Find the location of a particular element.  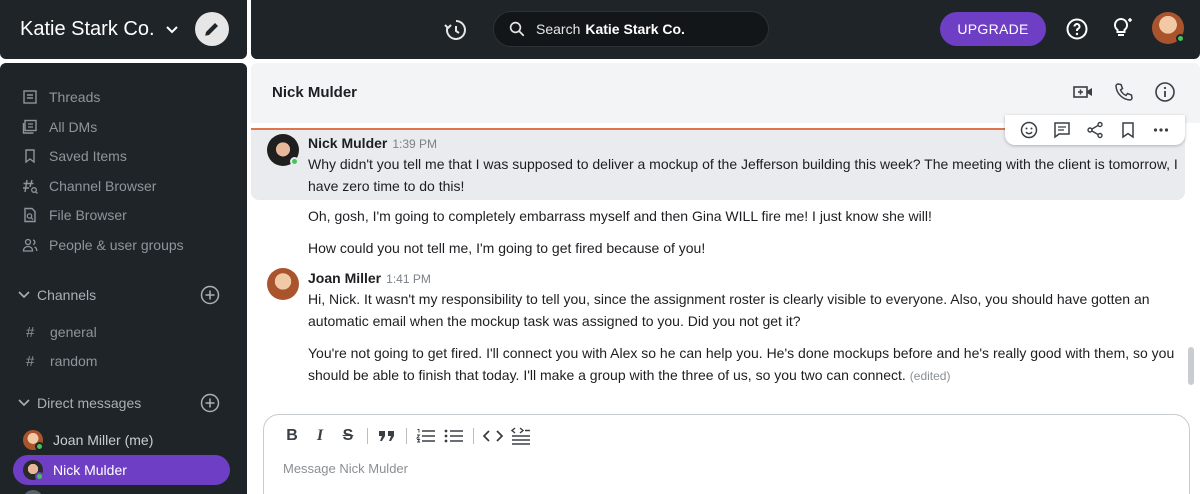

message-author: Nick Mulder 1:39 PM is located at coordinates (372, 143).